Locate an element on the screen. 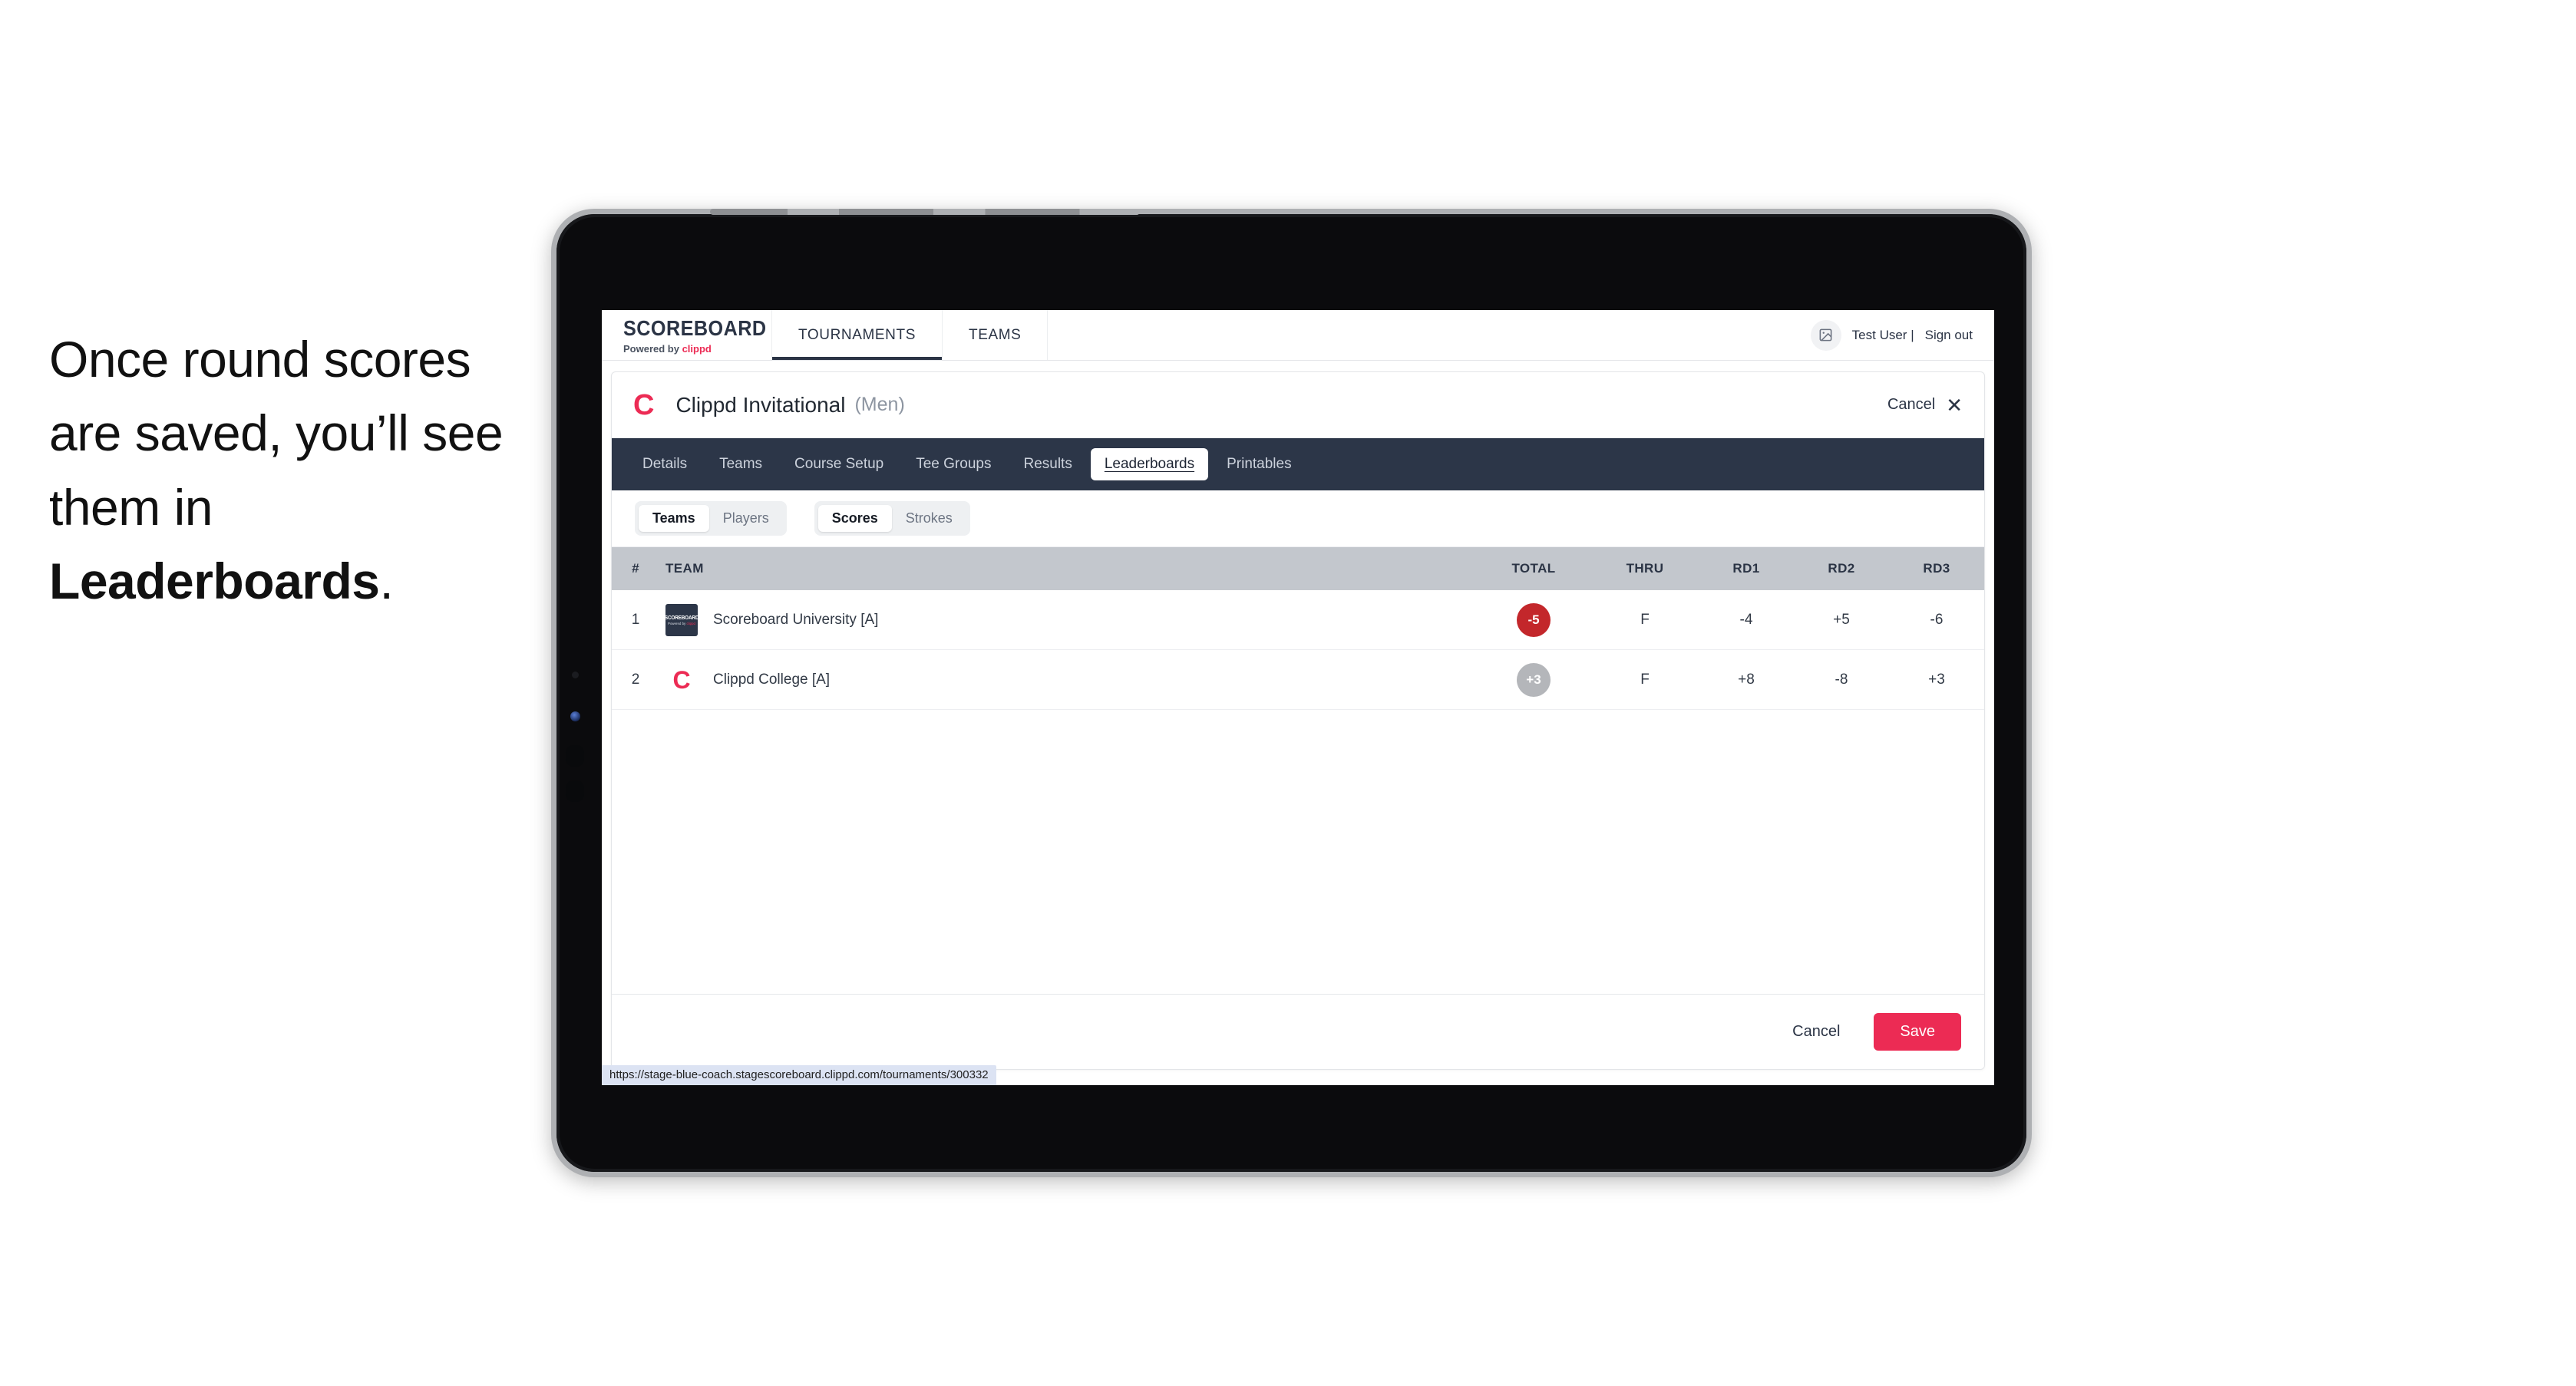 This screenshot has width=2576, height=1386. status-badge: -5 is located at coordinates (1534, 619).